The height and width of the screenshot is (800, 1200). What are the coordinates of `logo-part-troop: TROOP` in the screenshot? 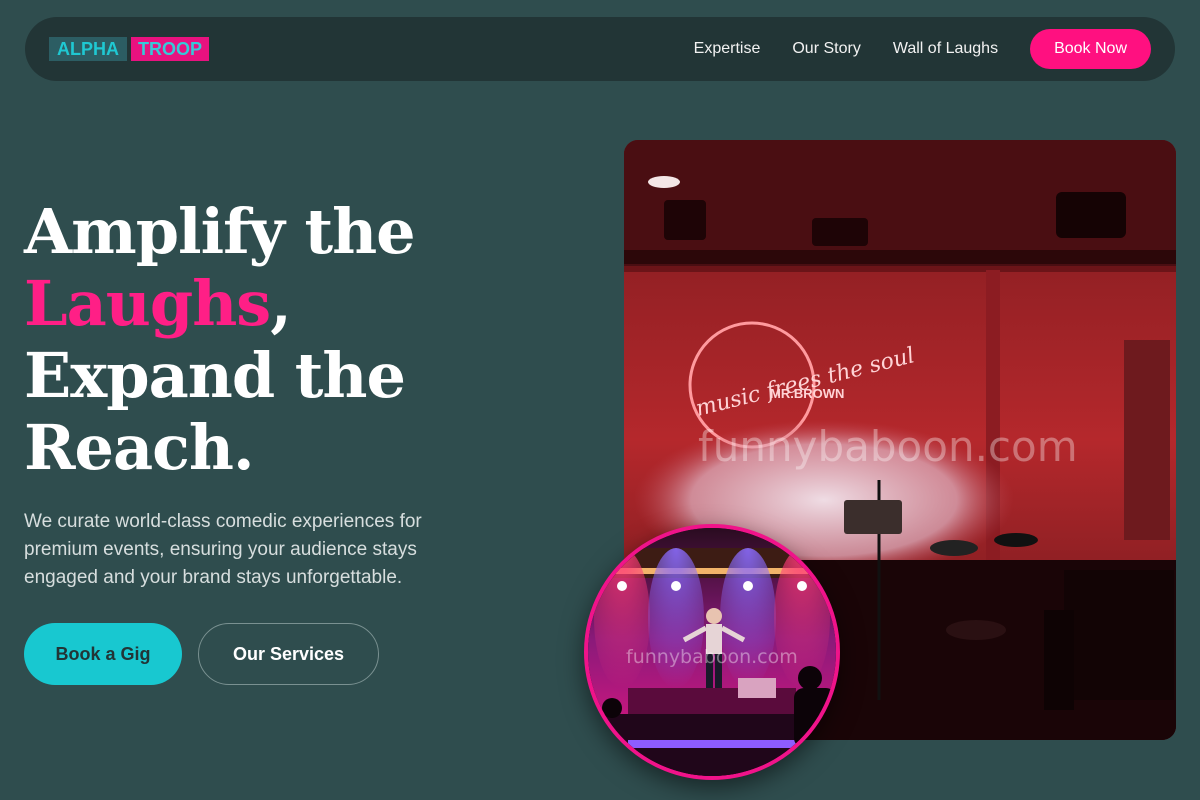 It's located at (170, 49).